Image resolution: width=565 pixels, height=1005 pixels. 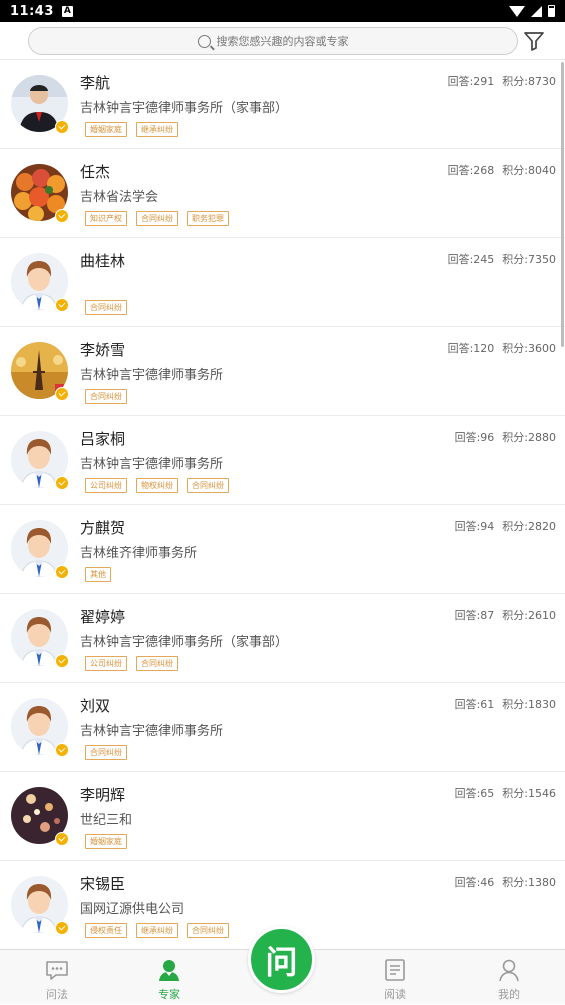 I want to click on ask-button-label: 问, so click(x=281, y=961).